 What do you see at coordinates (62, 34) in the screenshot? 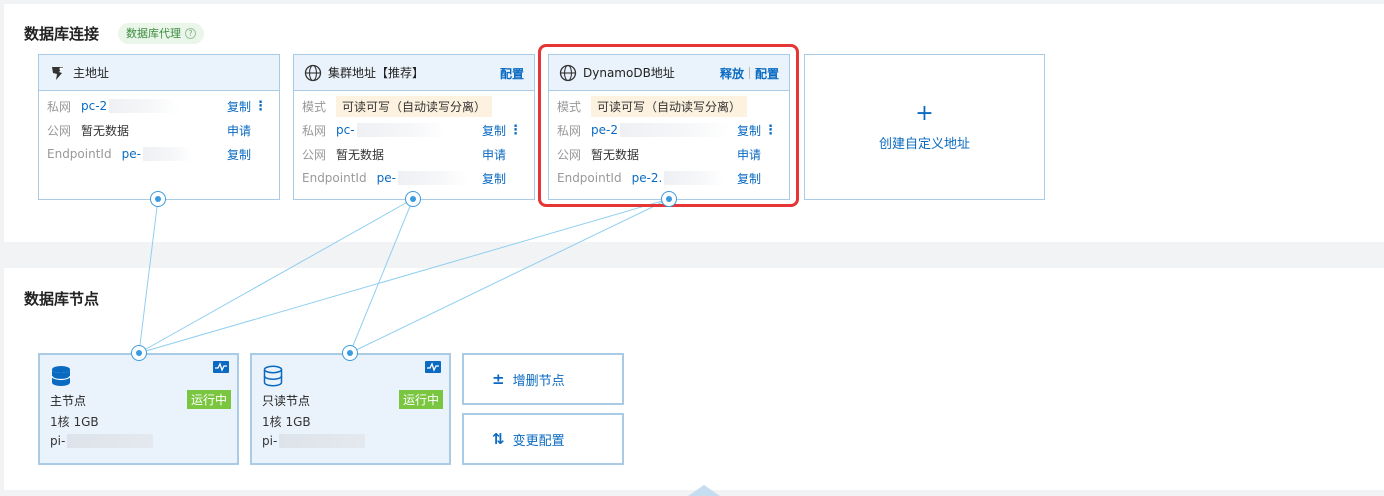
I see `connections-title: 数据库连接` at bounding box center [62, 34].